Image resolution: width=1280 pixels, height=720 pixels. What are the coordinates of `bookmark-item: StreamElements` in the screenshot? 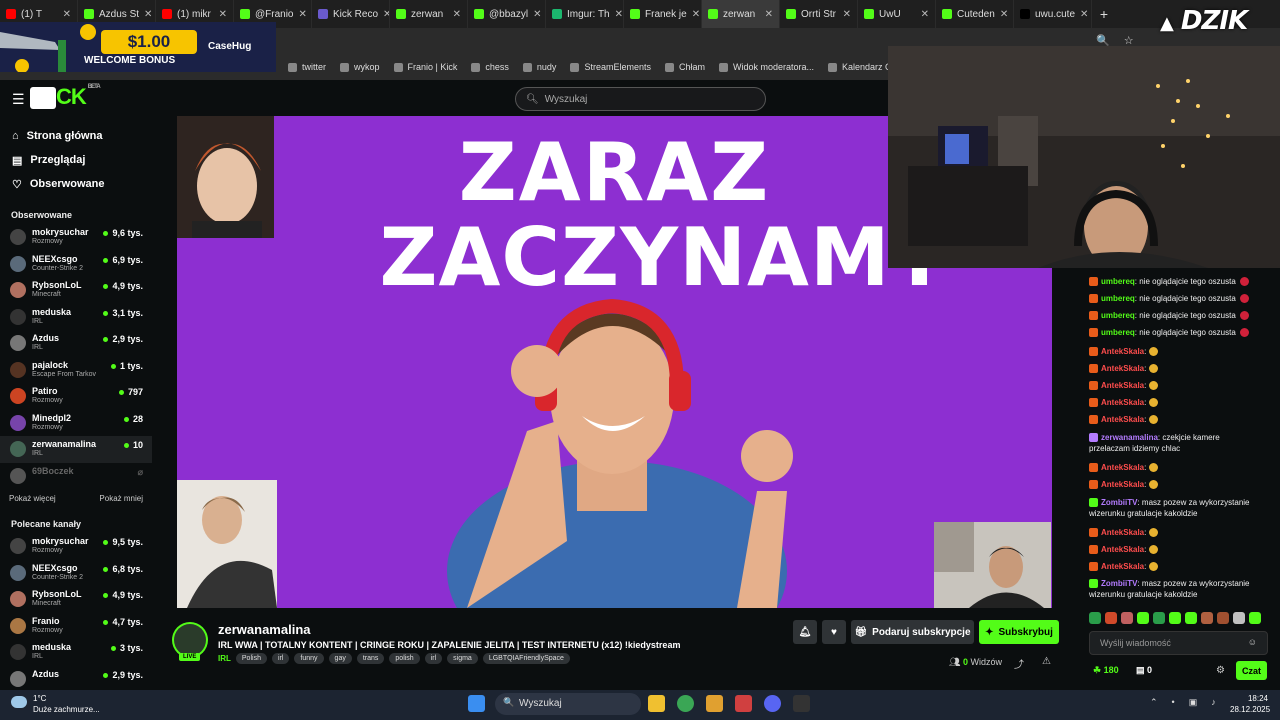 It's located at (610, 67).